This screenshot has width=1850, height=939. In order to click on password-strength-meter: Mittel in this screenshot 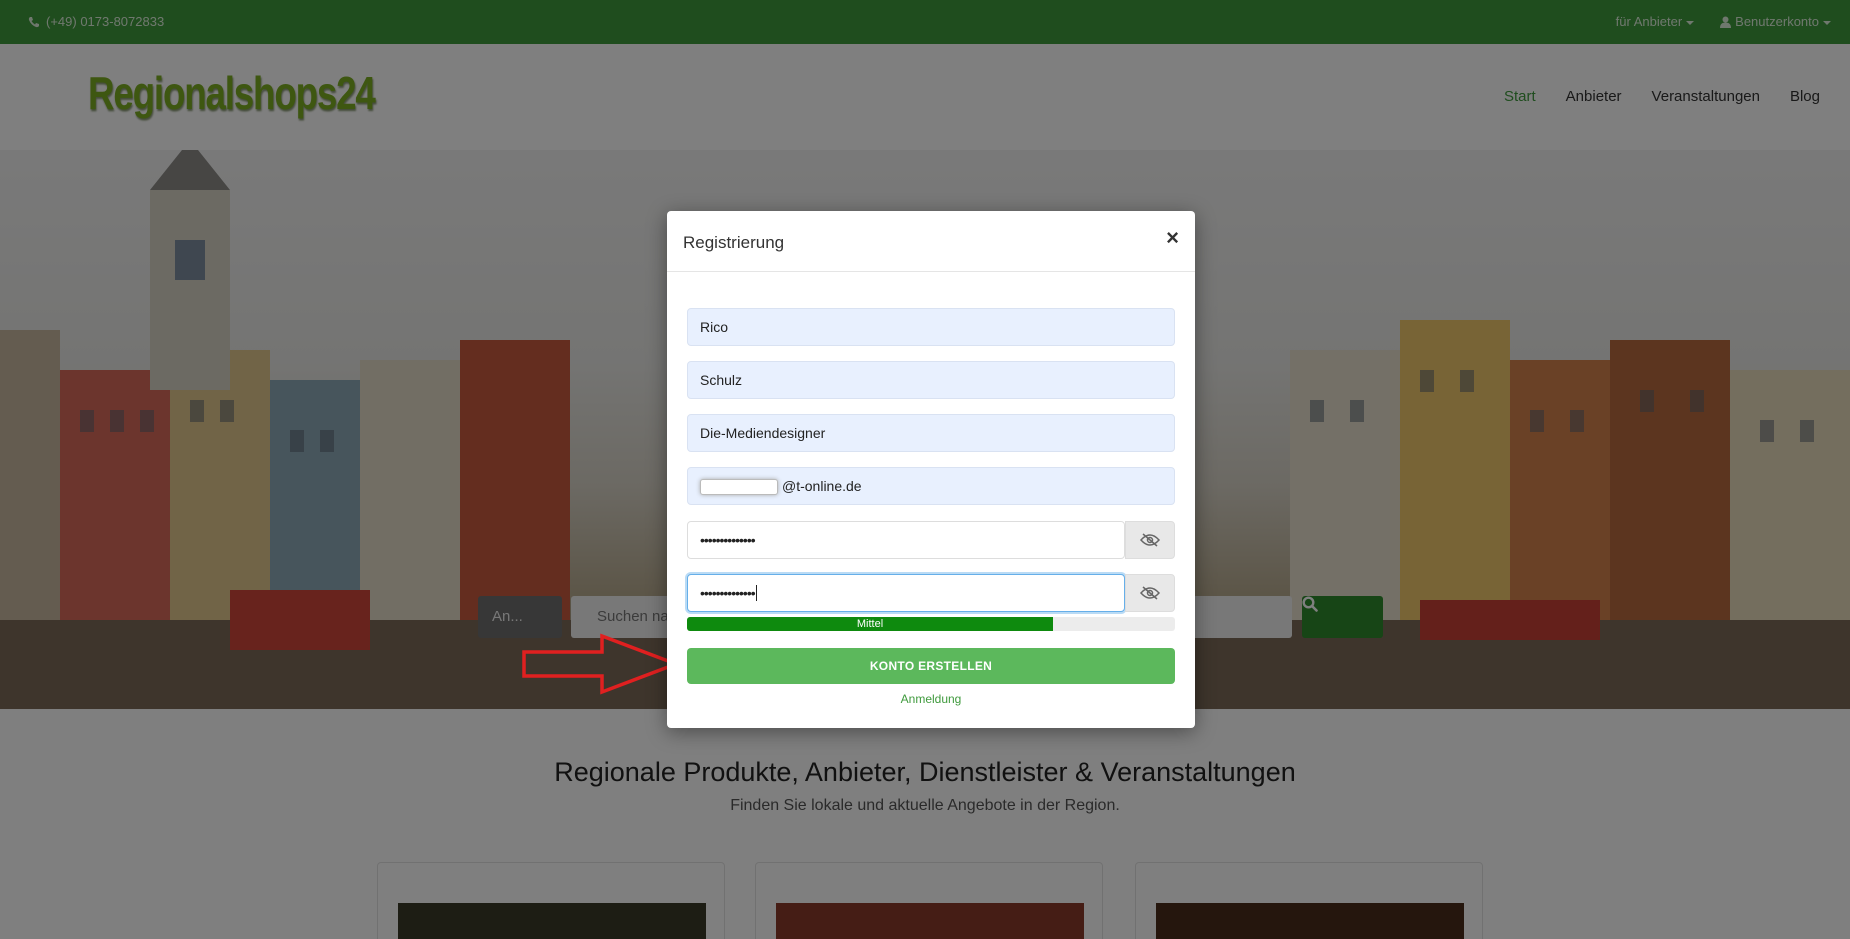, I will do `click(931, 624)`.